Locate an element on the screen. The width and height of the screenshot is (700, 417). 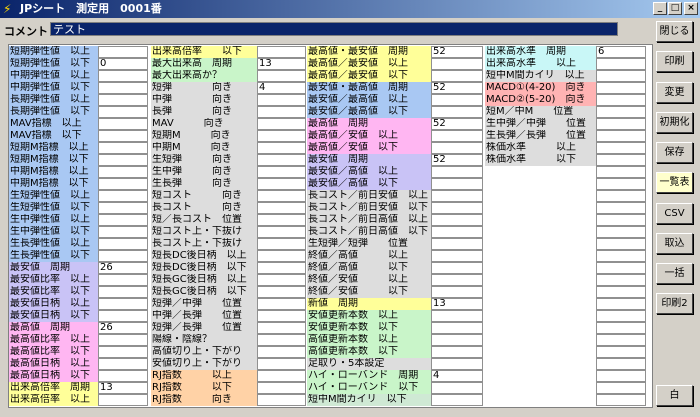
param-value-input: 0 is located at coordinates (123, 64).